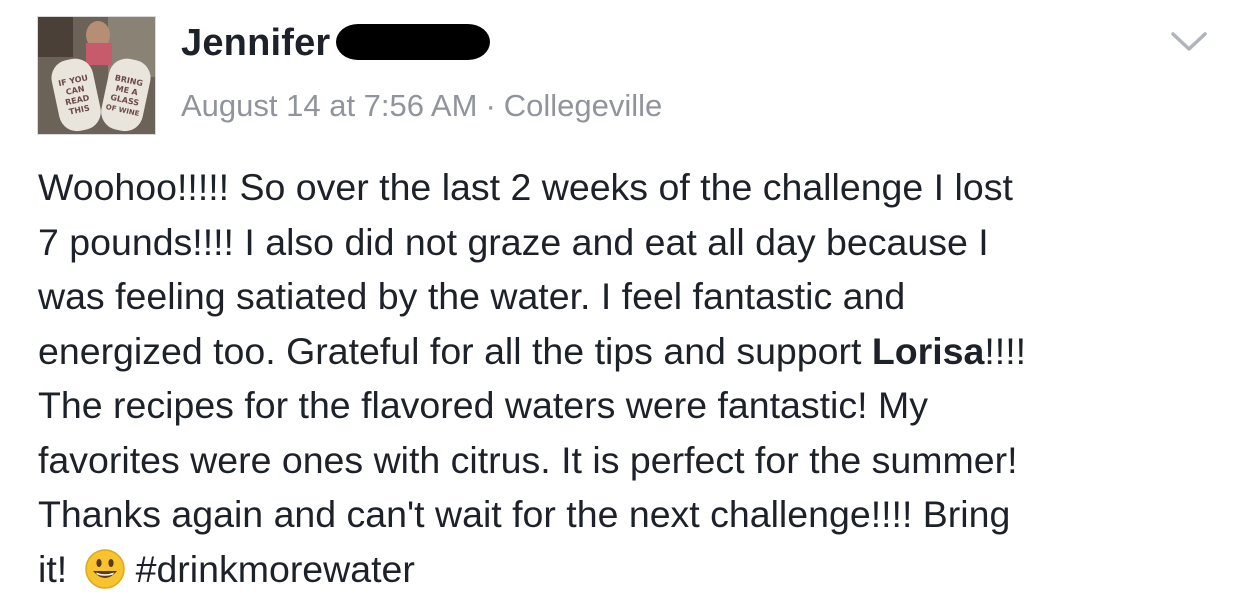  Describe the element at coordinates (1189, 42) in the screenshot. I see `chevron-down-icon` at that location.